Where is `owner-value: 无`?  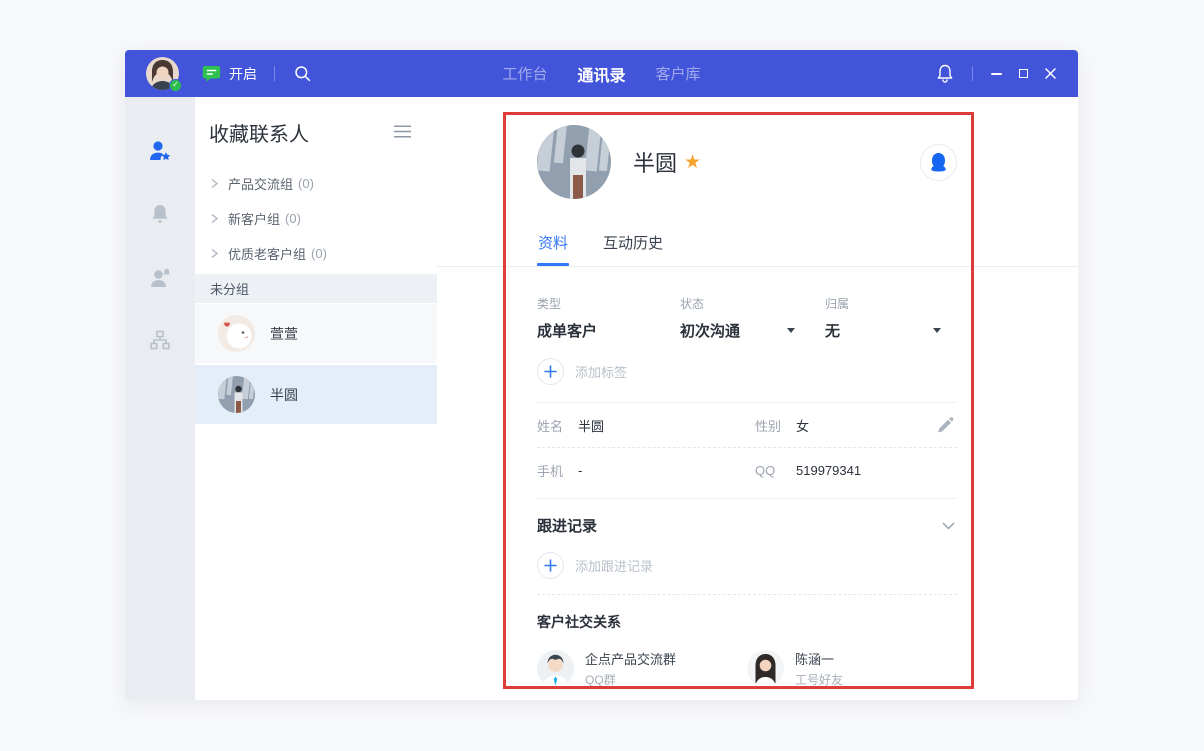
owner-value: 无 is located at coordinates (832, 330).